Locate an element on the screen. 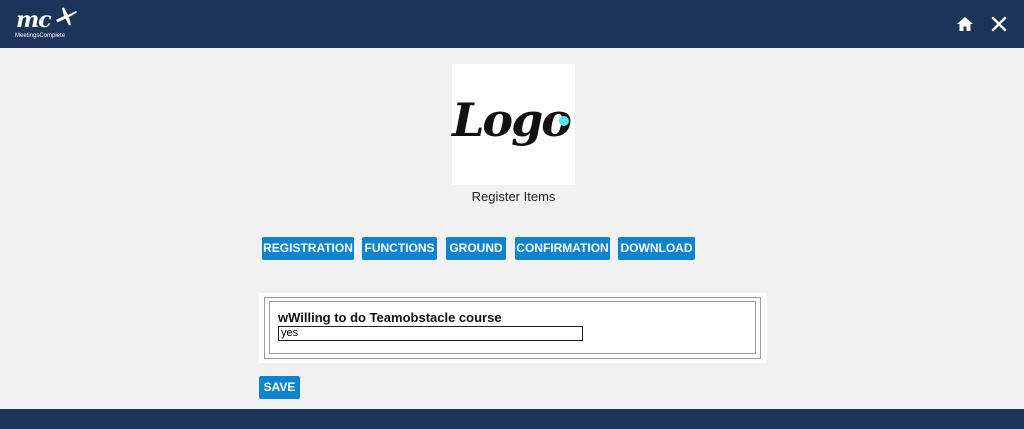 The height and width of the screenshot is (429, 1024). footer-bar is located at coordinates (512, 419).